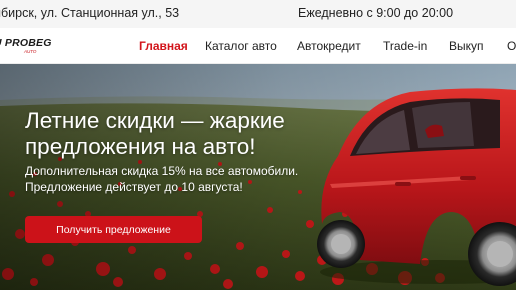  I want to click on logo-subtext: AUTO, so click(30, 51).